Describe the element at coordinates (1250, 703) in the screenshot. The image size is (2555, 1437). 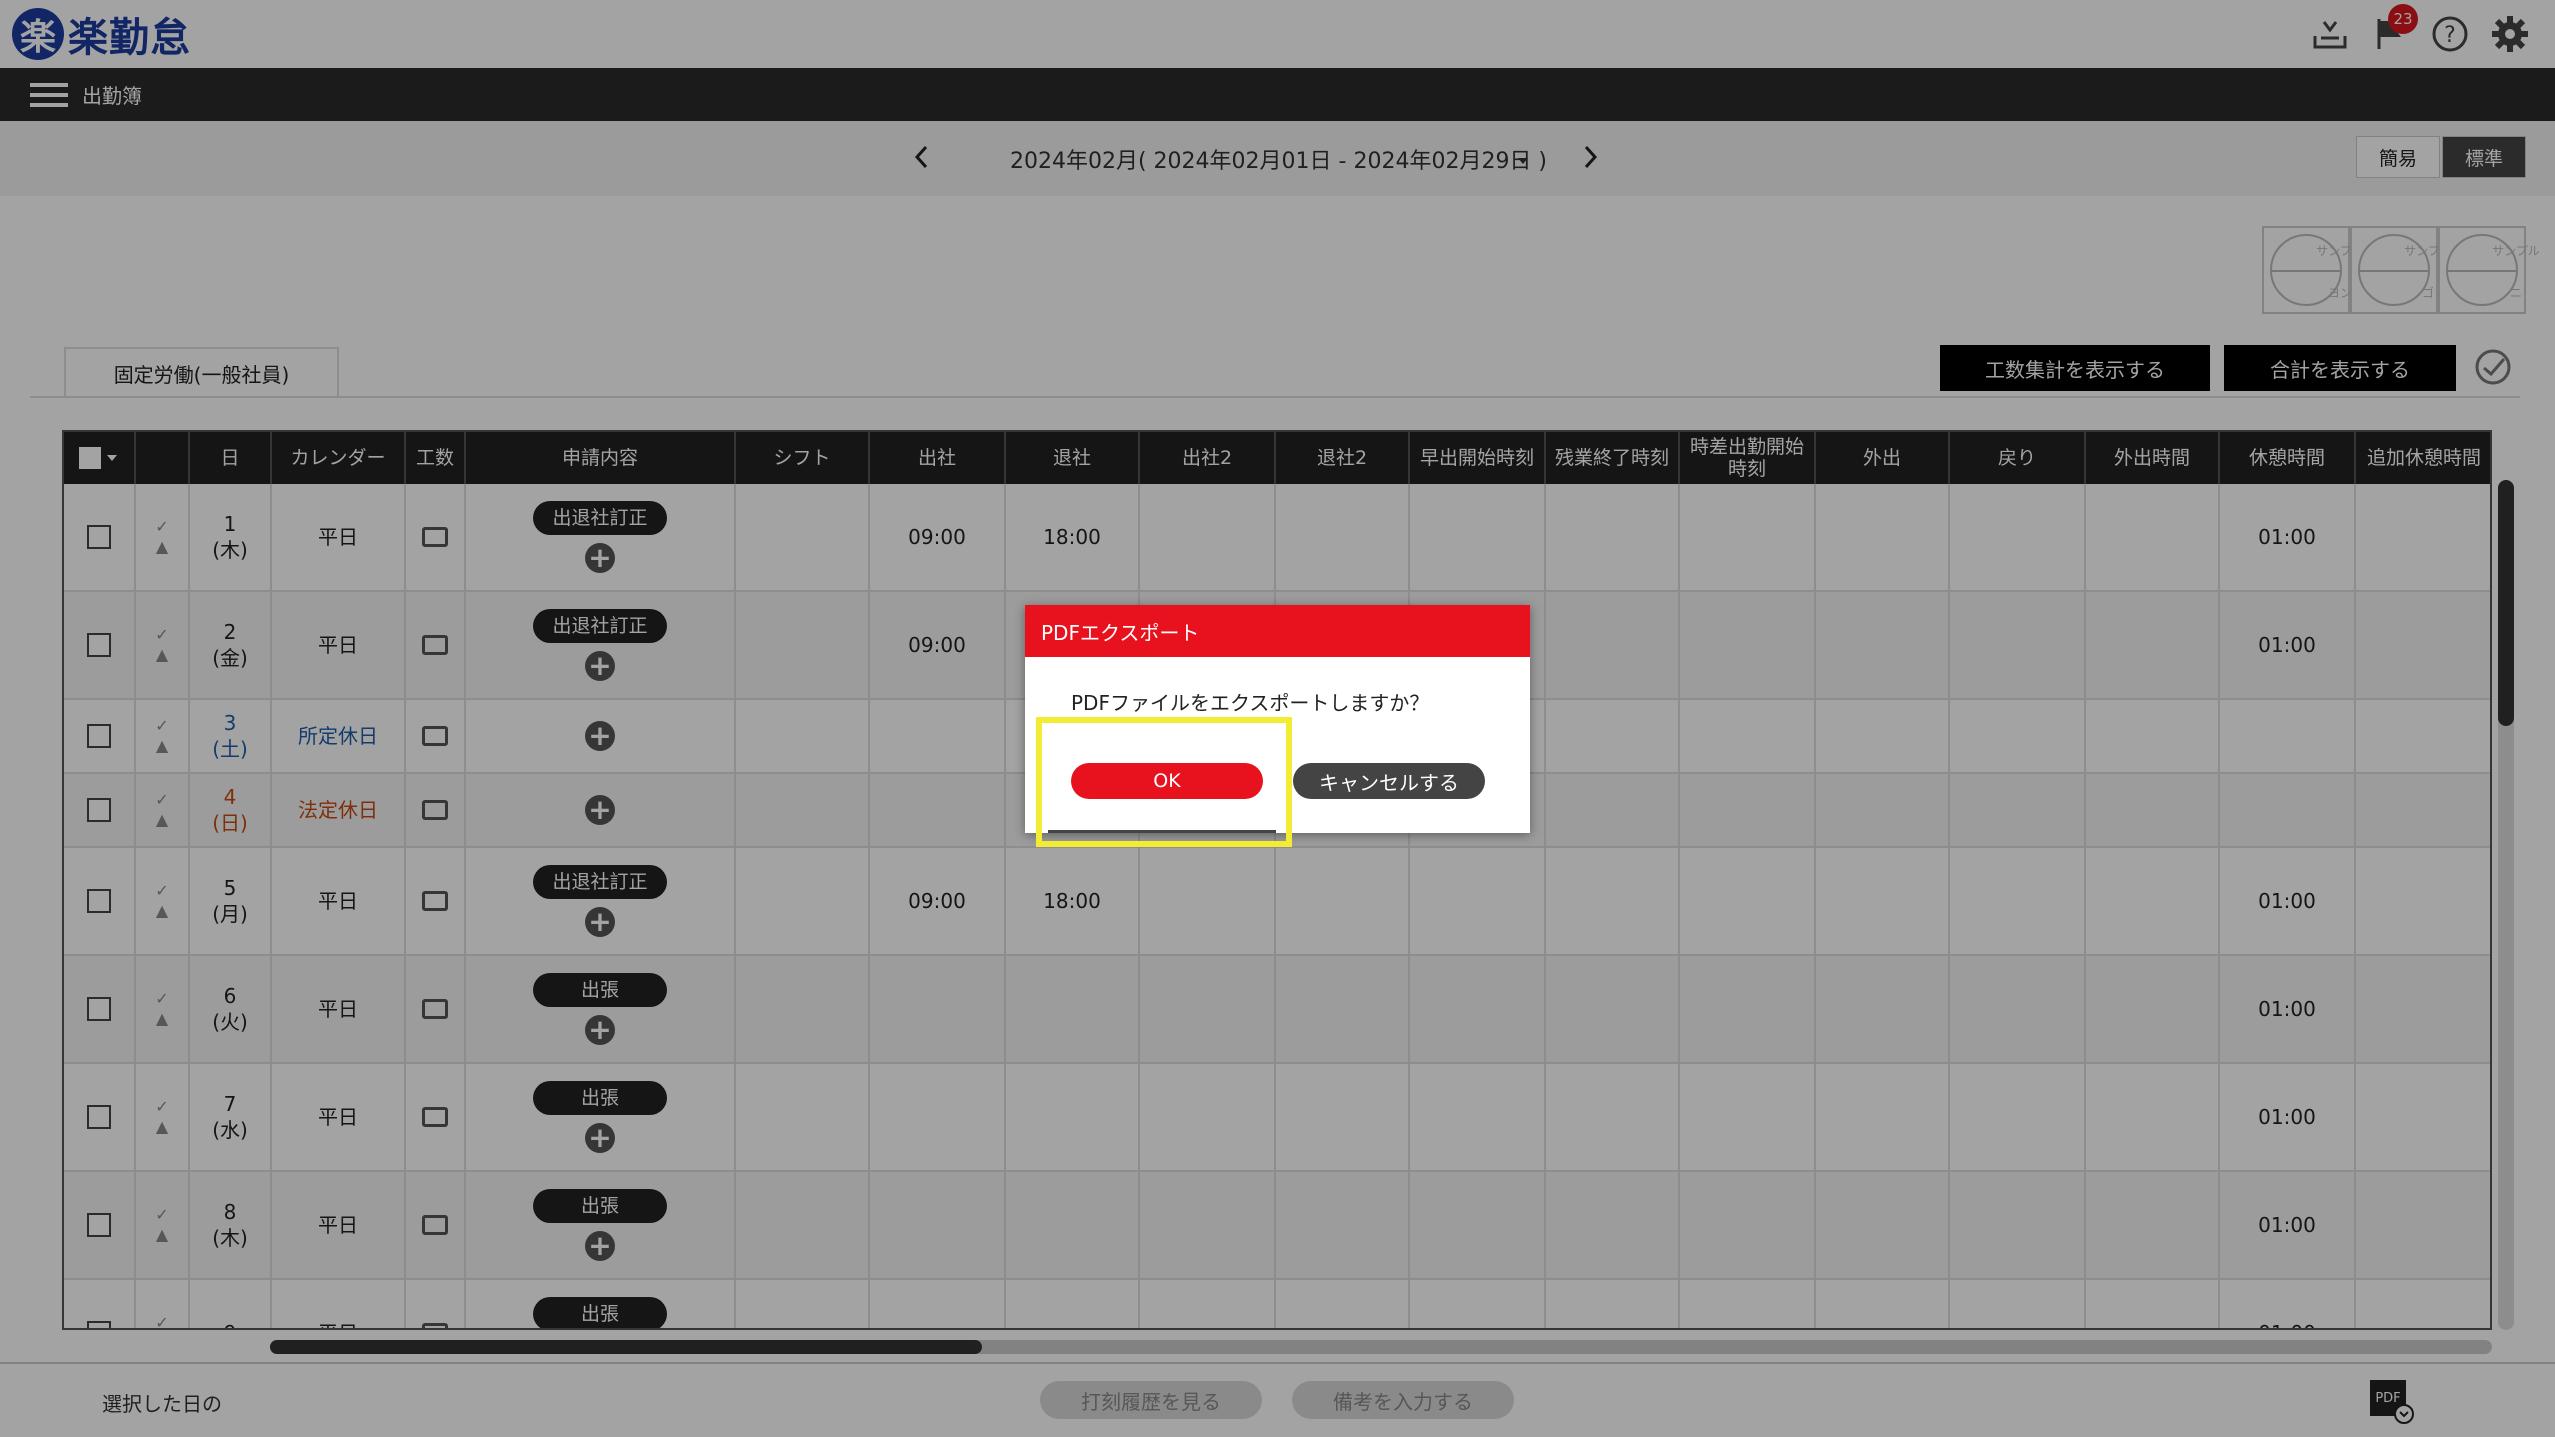
I see `dialog-message: PDFファイルをエクスポートしますか？` at that location.